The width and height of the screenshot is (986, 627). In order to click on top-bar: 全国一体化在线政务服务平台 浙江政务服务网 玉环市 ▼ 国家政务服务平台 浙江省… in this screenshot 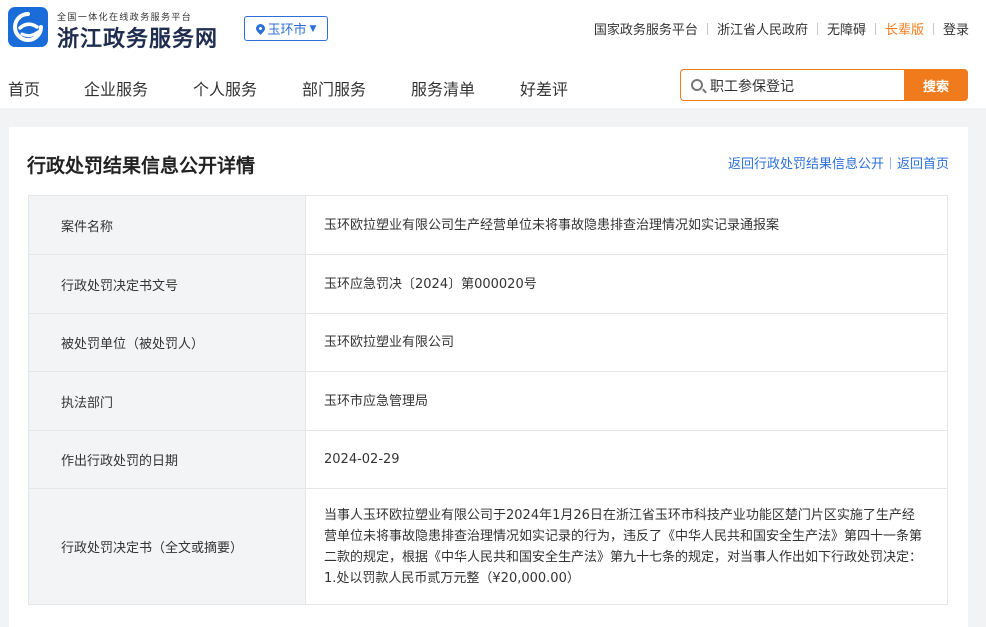, I will do `click(493, 28)`.